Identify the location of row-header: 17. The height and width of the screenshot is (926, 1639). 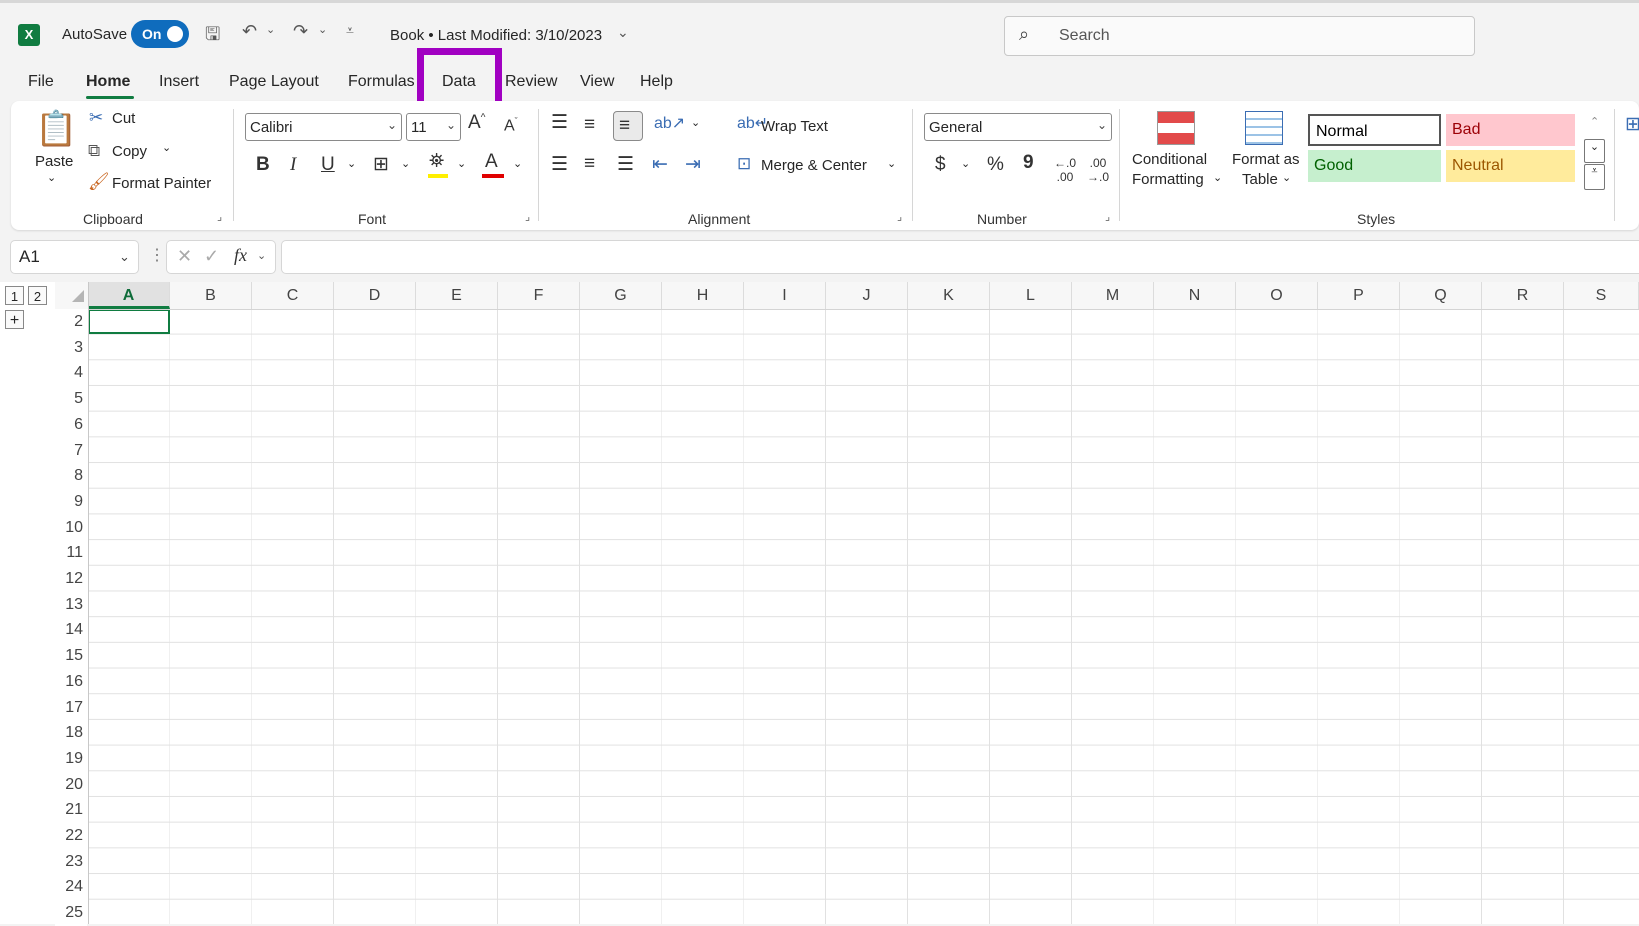
(71, 707).